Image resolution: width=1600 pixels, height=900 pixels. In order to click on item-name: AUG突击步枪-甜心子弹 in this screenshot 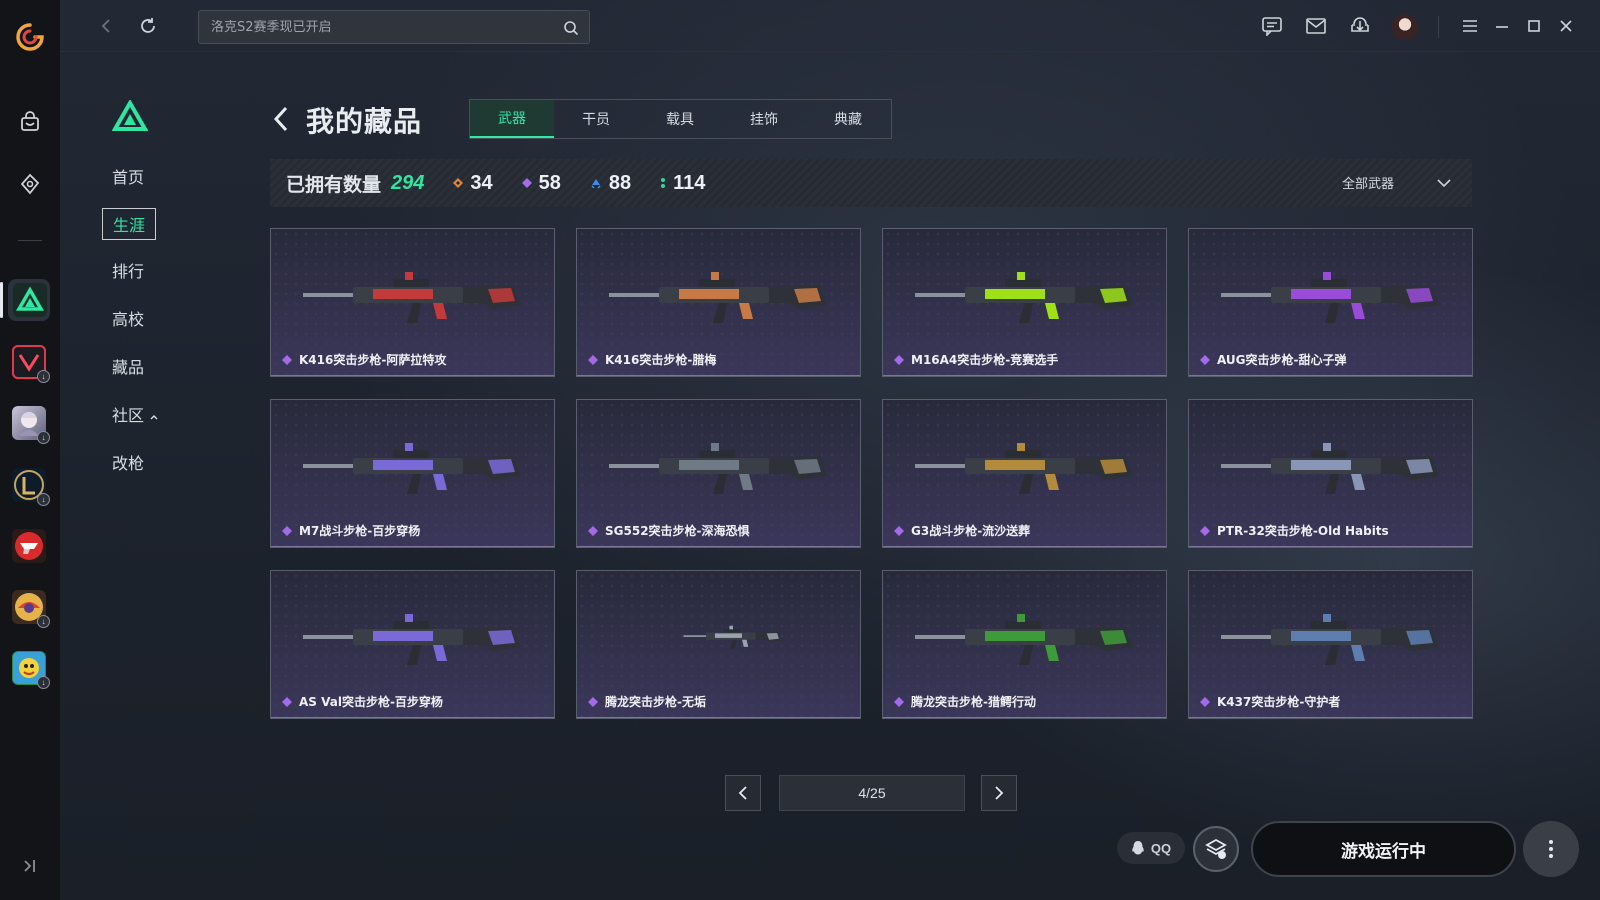, I will do `click(1273, 359)`.